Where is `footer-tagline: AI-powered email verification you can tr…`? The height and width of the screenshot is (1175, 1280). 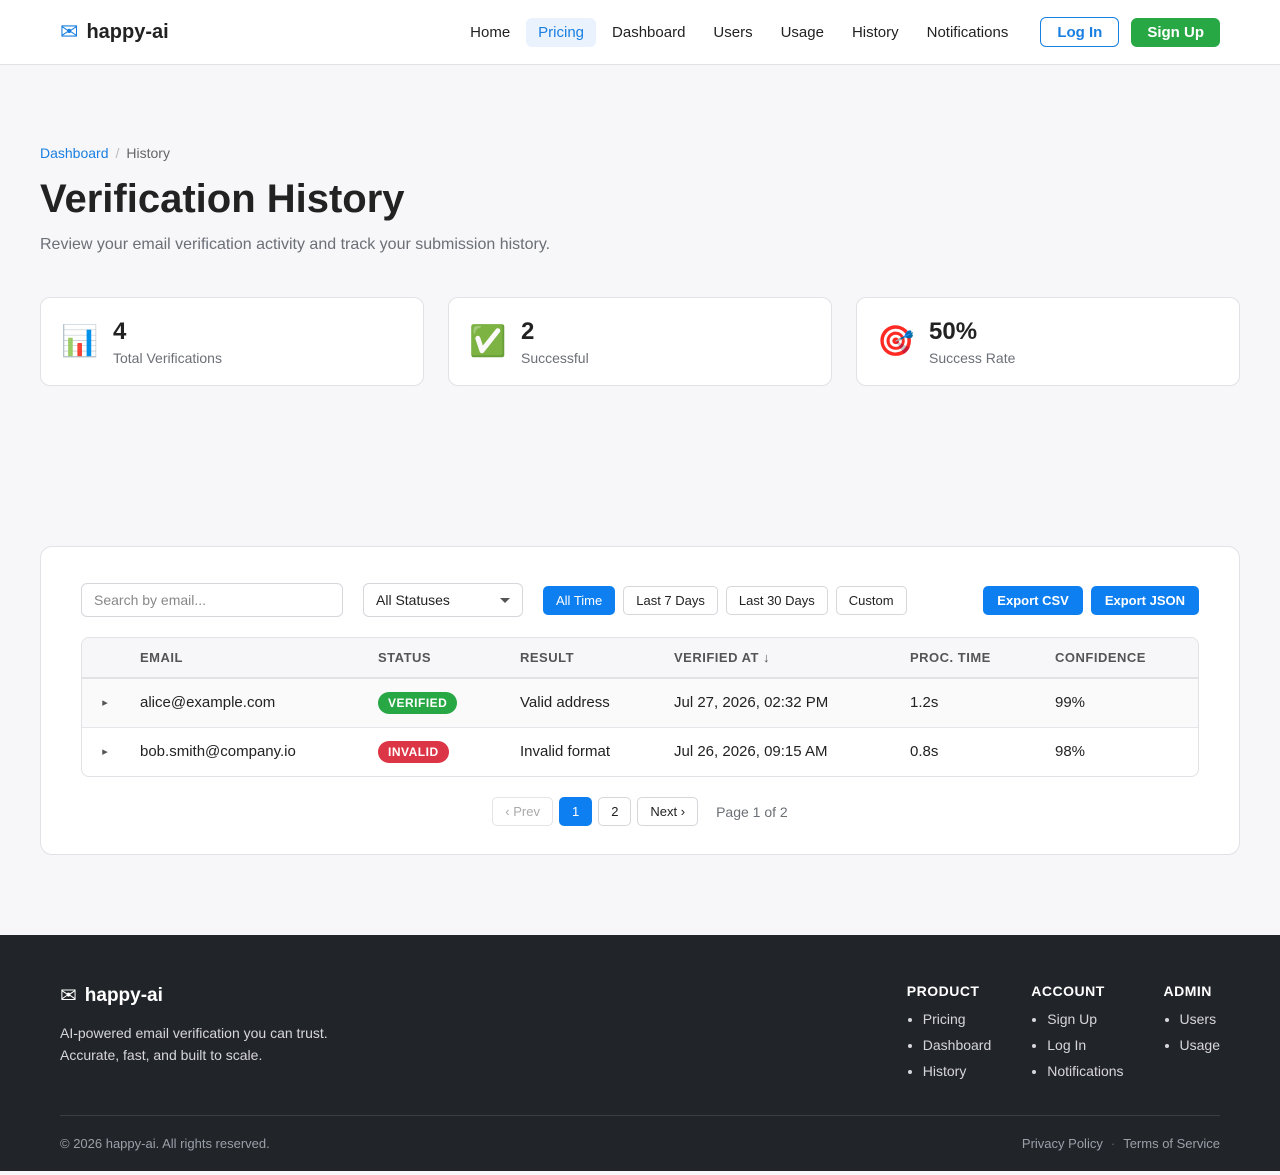
footer-tagline: AI-powered email verification you can tr… is located at coordinates (194, 1044).